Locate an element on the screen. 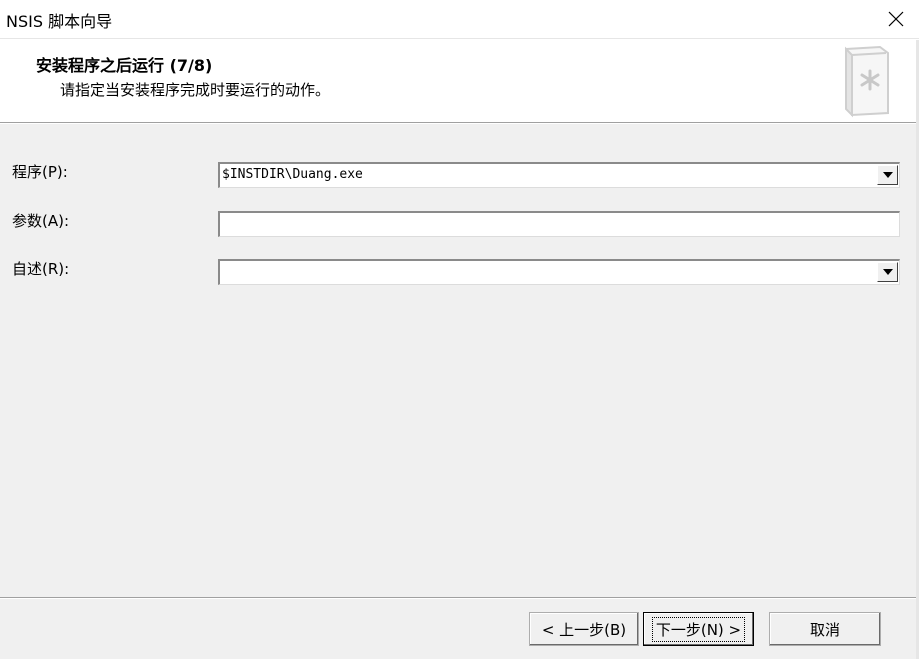 The image size is (919, 659). next-button-label: 下一步(N) > is located at coordinates (698, 629).